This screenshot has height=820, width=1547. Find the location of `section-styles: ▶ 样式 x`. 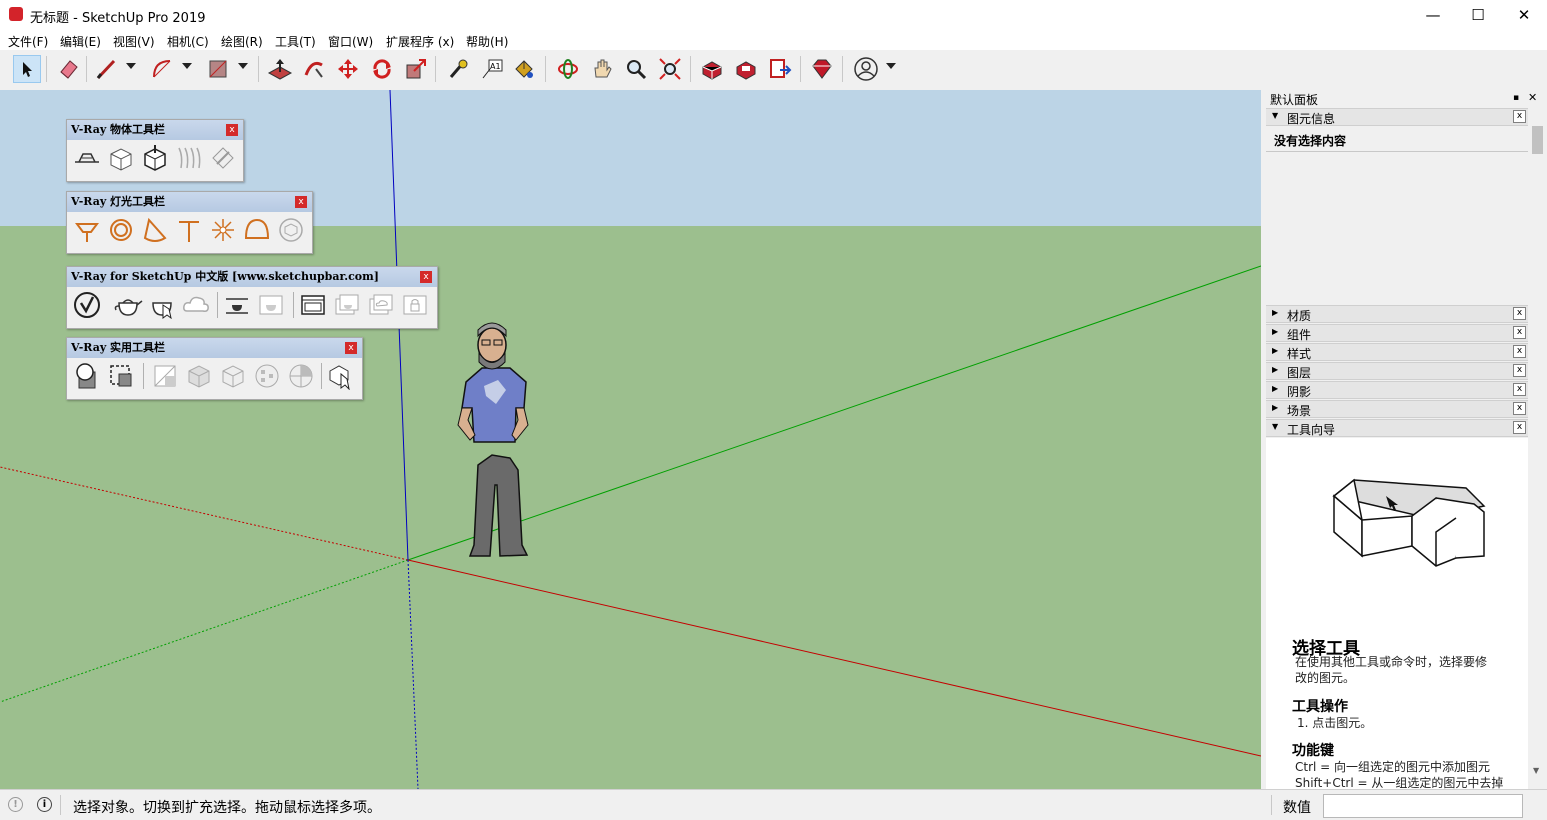

section-styles: ▶ 样式 x is located at coordinates (1397, 352).